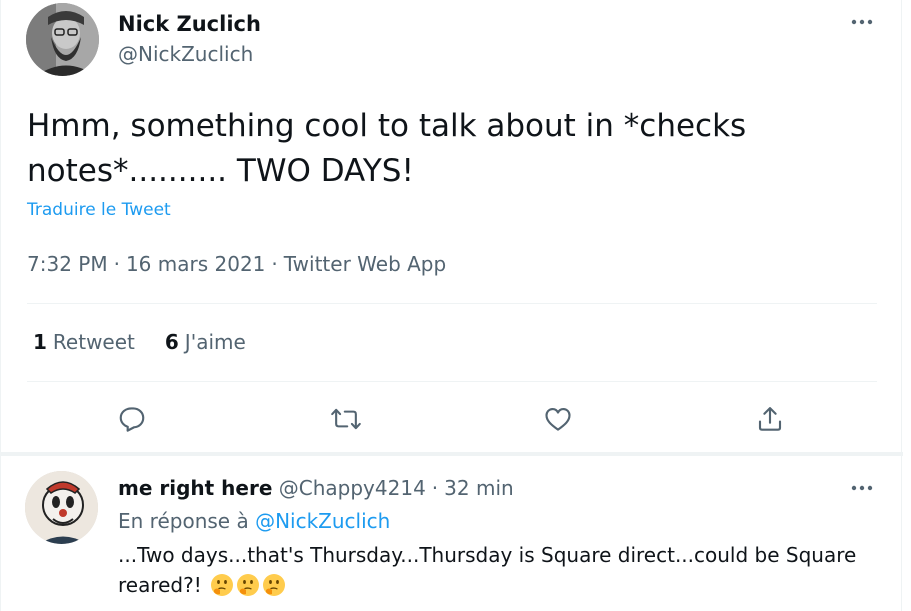  I want to click on like-icon, so click(558, 419).